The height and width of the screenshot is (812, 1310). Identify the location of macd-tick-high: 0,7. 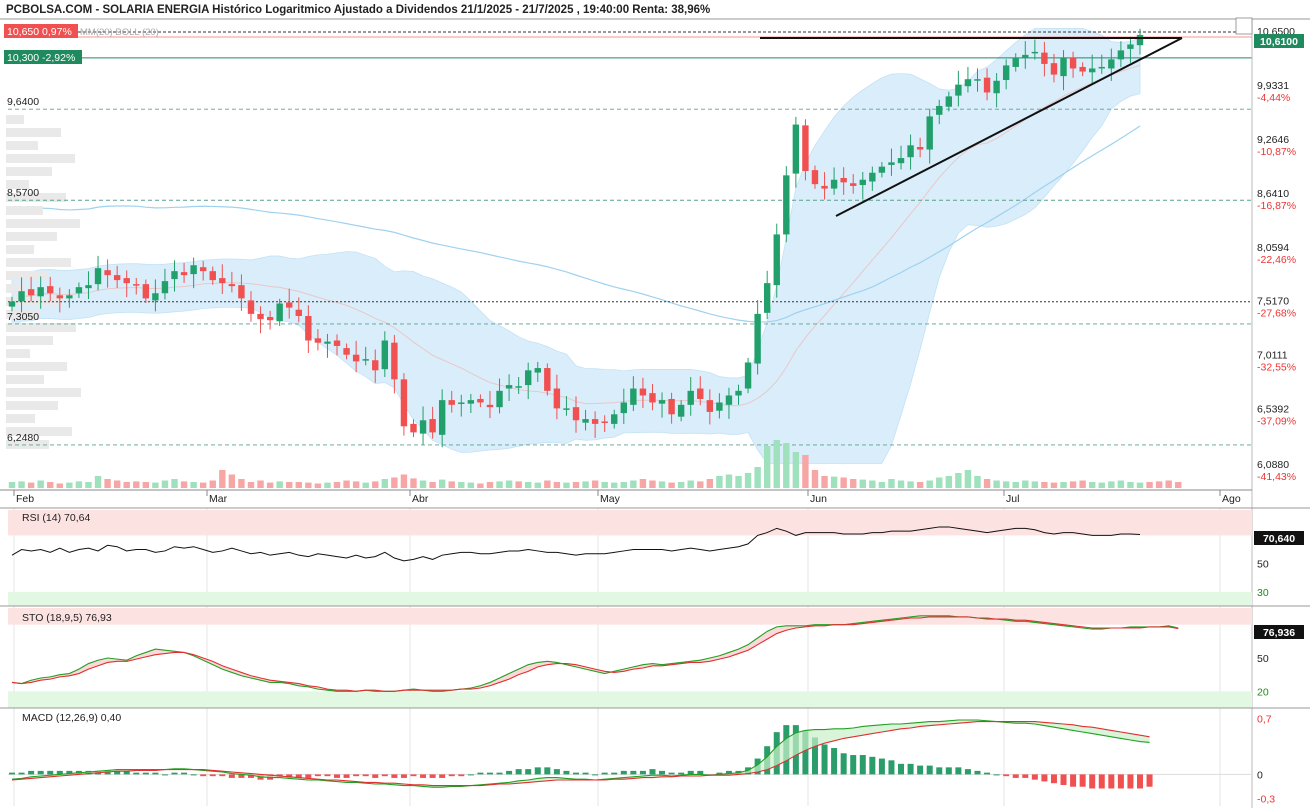
(1264, 719).